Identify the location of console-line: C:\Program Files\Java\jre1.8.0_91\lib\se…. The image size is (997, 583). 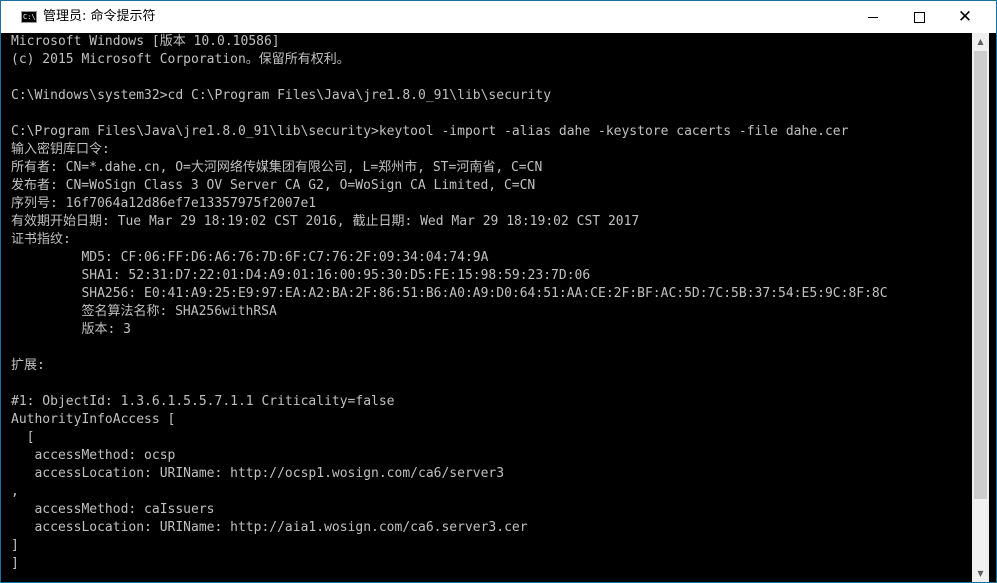
(430, 131).